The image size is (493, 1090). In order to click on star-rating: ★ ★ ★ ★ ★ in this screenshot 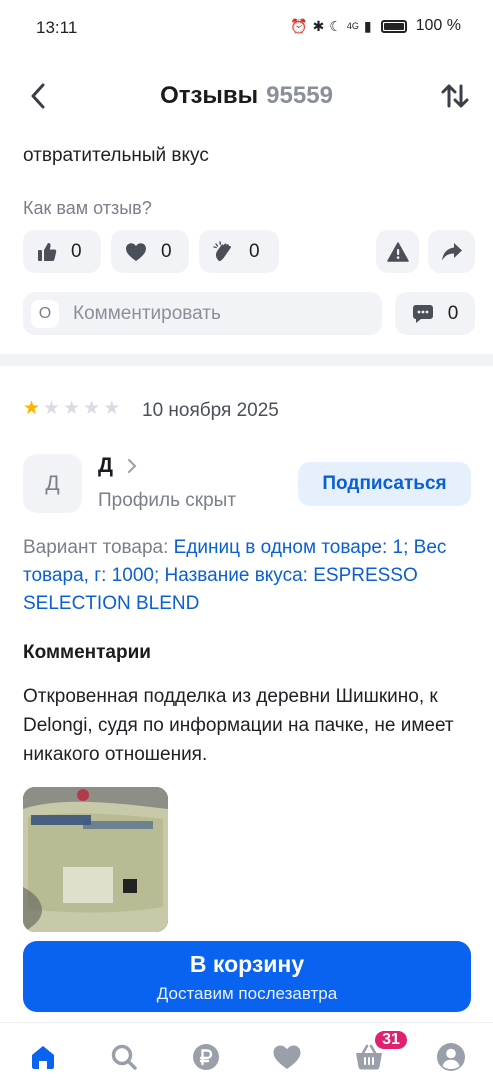, I will do `click(71, 408)`.